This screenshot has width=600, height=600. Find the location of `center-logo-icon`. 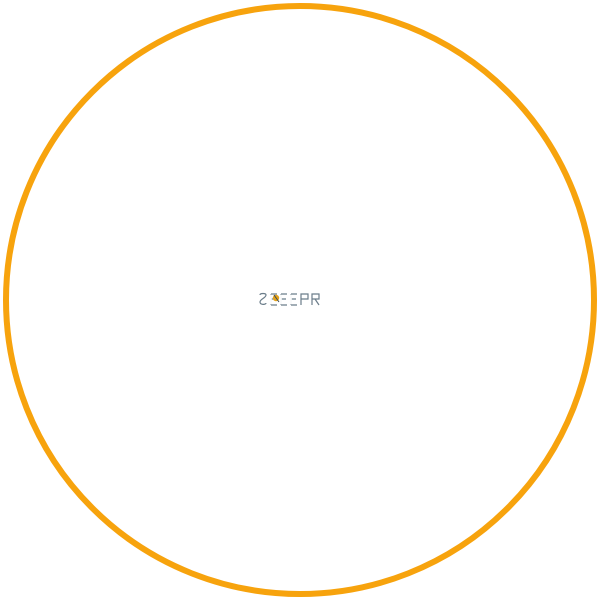

center-logo-icon is located at coordinates (289, 299).